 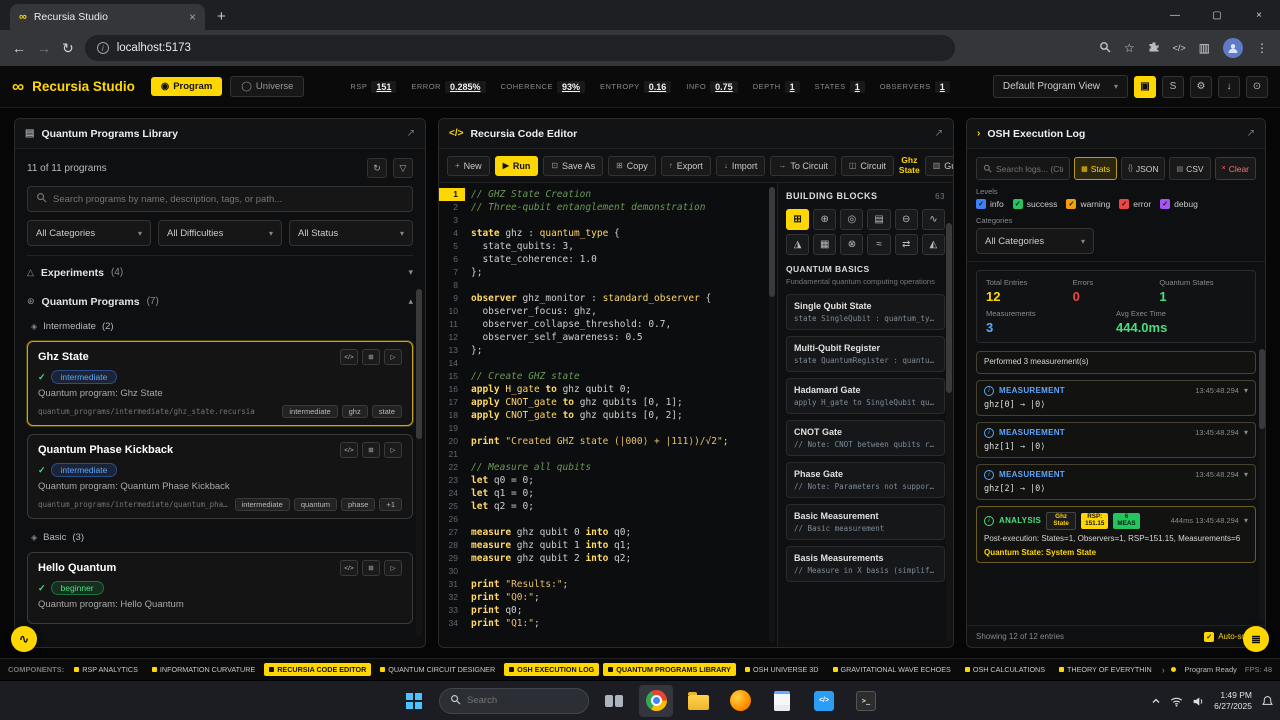 What do you see at coordinates (608, 376) in the screenshot?
I see `code-line: 15// Create GHZ state` at bounding box center [608, 376].